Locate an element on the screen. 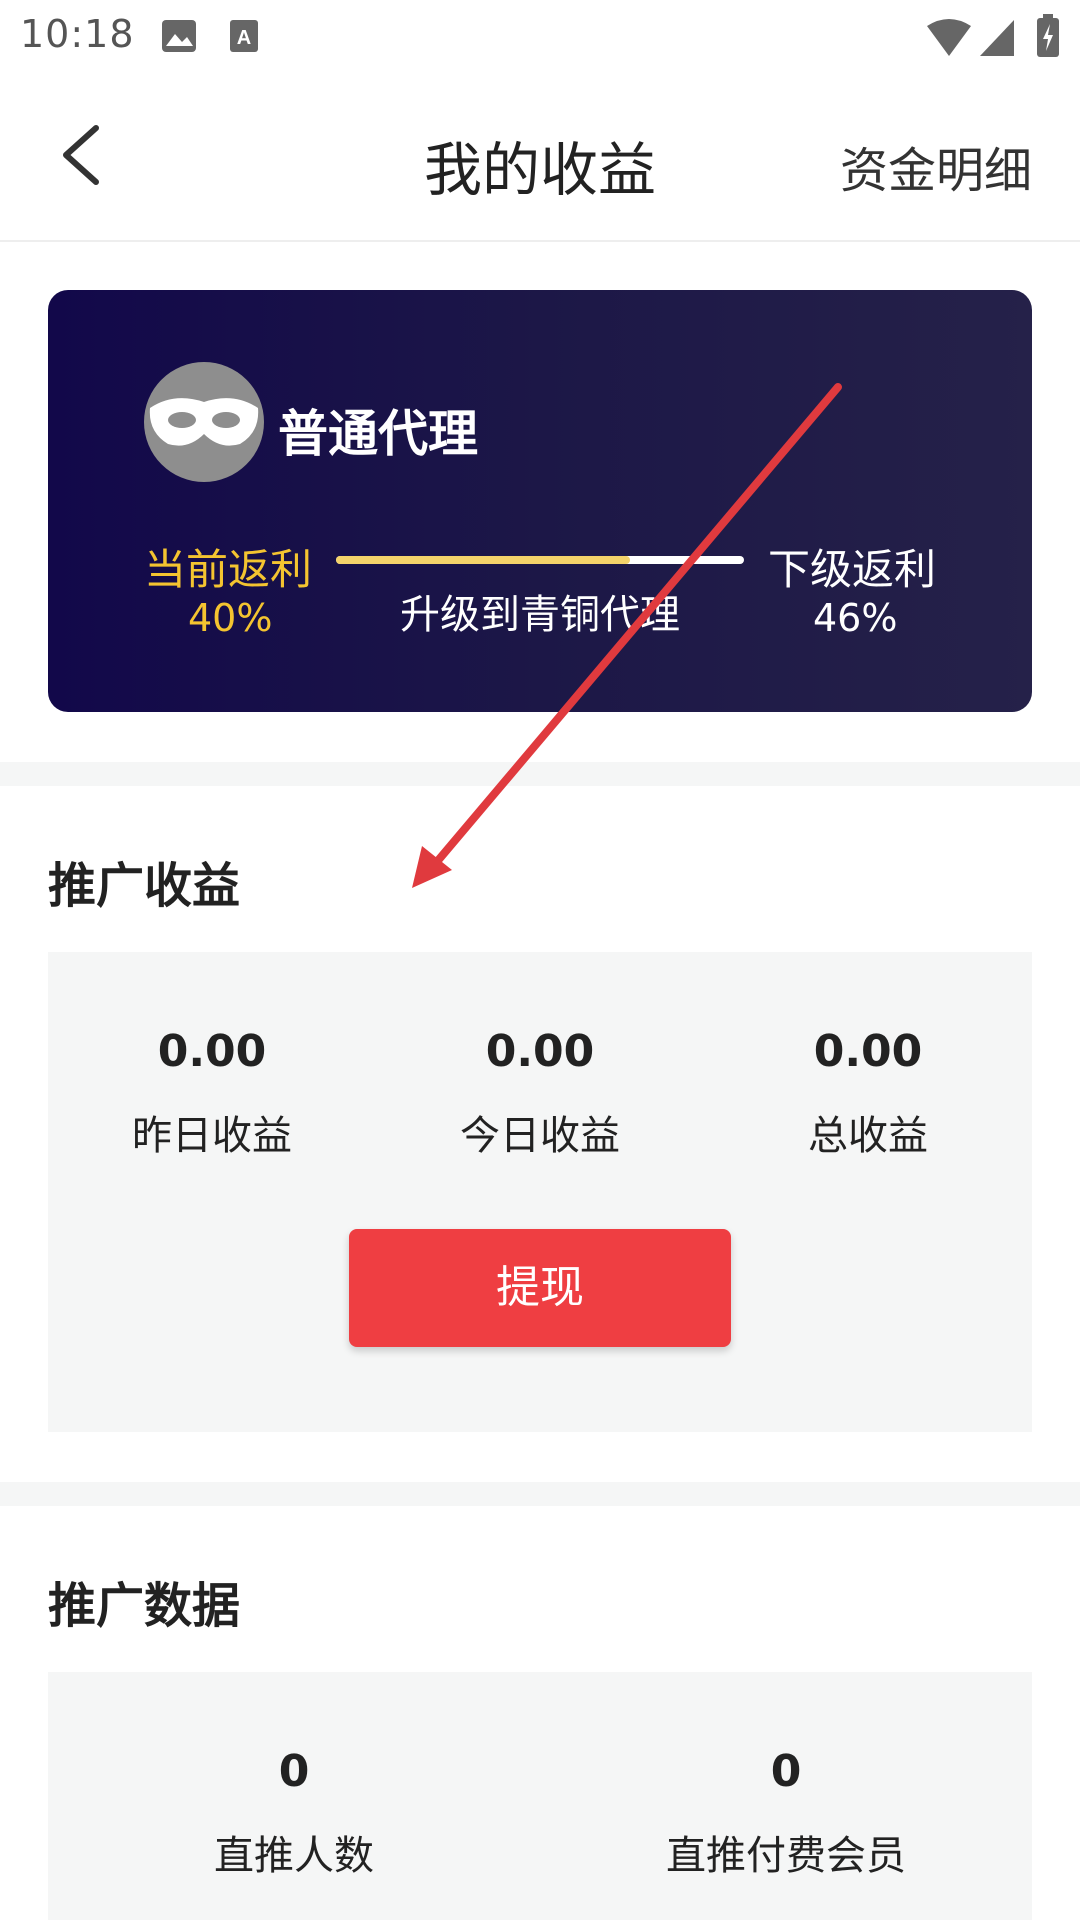 The height and width of the screenshot is (1920, 1080). app-bar: 我的收益 资金明细 is located at coordinates (540, 158).